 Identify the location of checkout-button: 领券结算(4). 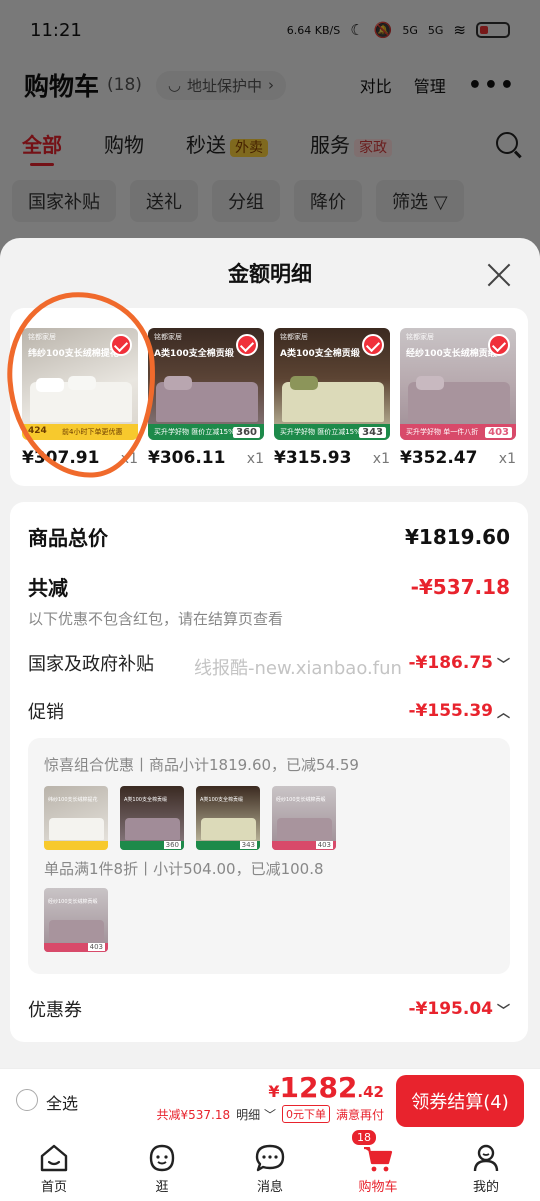
(460, 1101).